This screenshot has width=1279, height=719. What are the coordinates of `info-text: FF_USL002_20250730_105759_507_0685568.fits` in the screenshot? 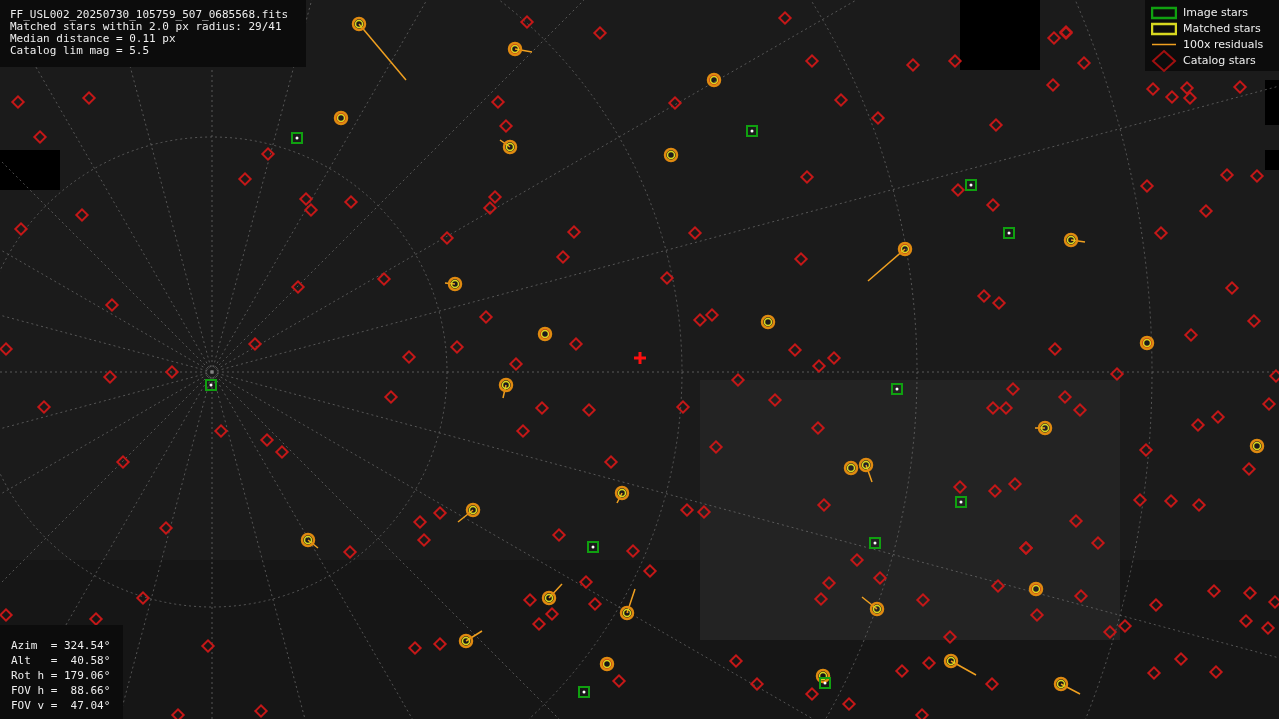 It's located at (149, 15).